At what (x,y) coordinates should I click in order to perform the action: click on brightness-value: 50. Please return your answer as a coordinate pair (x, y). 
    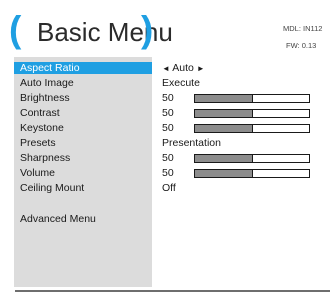
    Looking at the image, I should click on (168, 98).